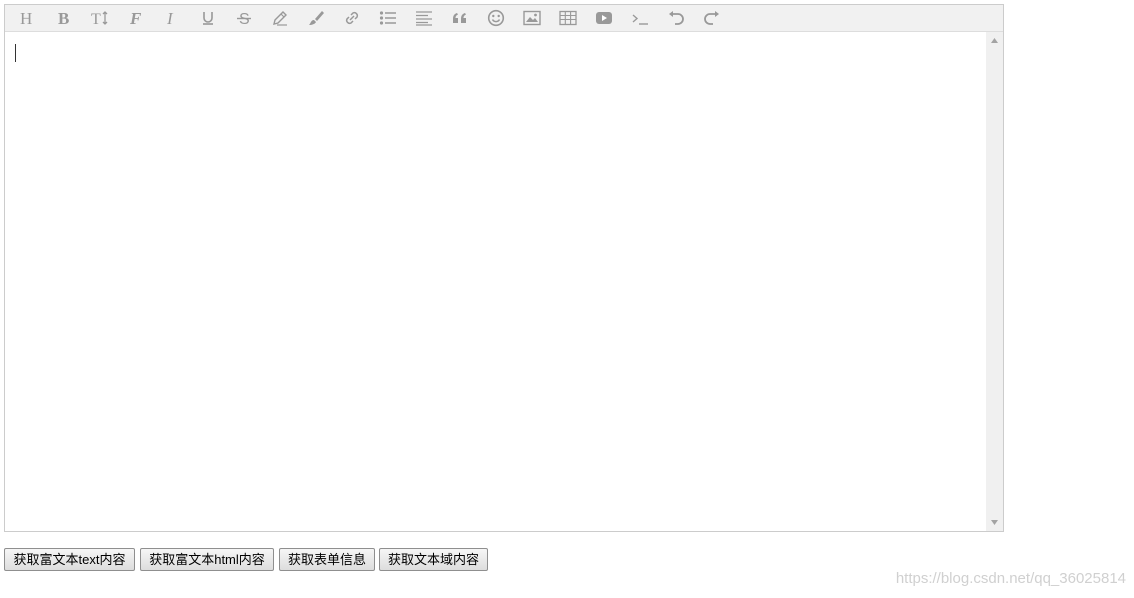 The width and height of the screenshot is (1134, 598). I want to click on brush-icon, so click(316, 18).